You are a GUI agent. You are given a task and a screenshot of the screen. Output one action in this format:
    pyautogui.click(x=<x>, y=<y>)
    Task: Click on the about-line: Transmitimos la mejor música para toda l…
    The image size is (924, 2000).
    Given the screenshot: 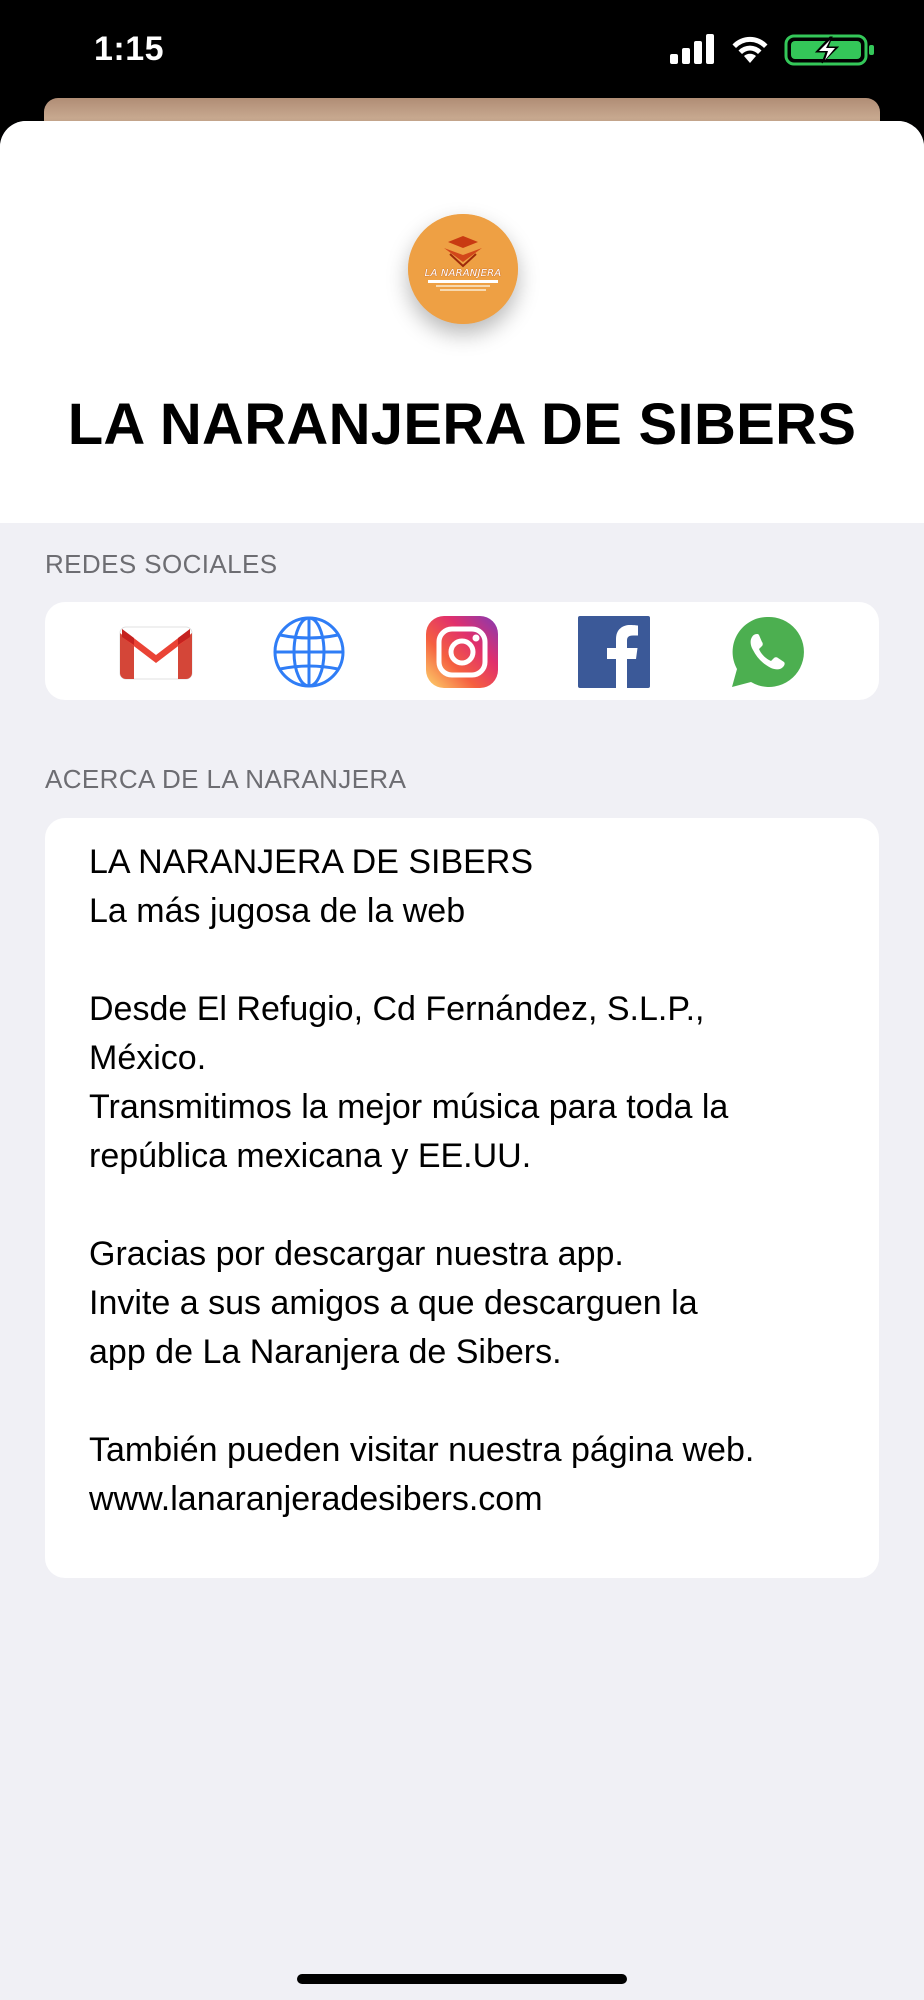 What is the action you would take?
    pyautogui.click(x=409, y=1107)
    